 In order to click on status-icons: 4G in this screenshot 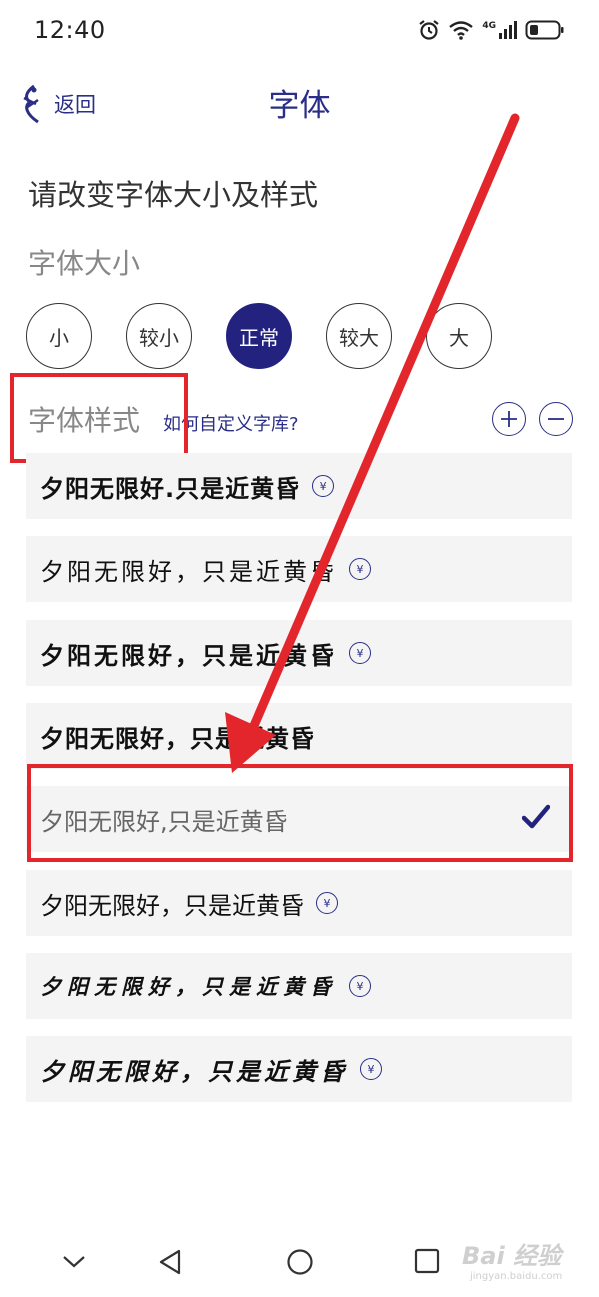, I will do `click(491, 30)`.